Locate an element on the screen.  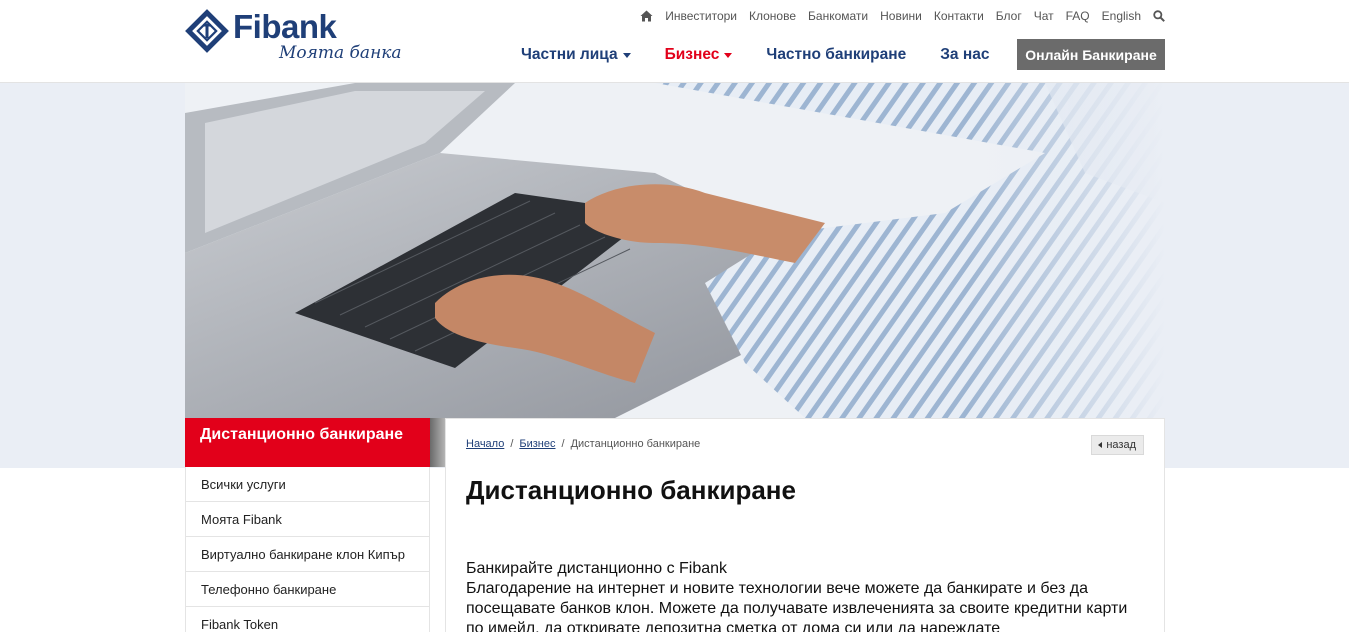
content-lead: Банкирайте дистанционно с Fibank is located at coordinates (597, 568).